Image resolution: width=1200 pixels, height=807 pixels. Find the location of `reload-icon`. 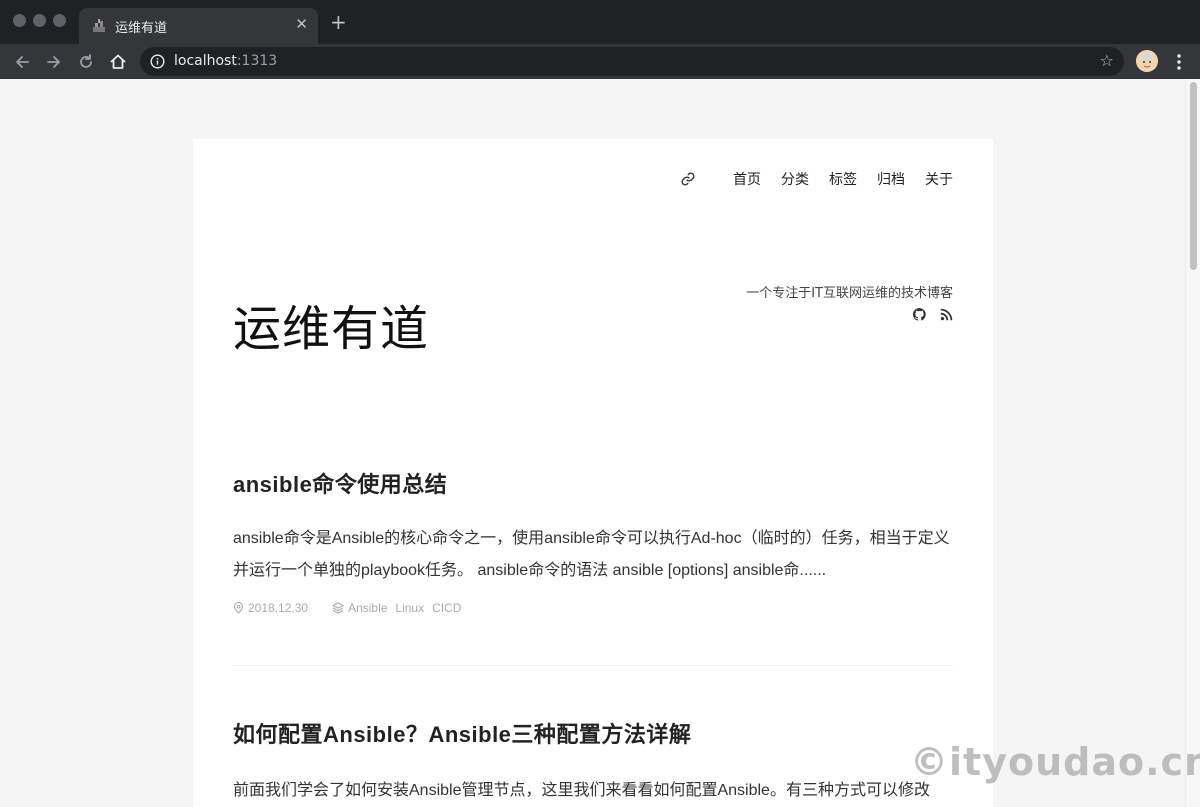

reload-icon is located at coordinates (86, 61).